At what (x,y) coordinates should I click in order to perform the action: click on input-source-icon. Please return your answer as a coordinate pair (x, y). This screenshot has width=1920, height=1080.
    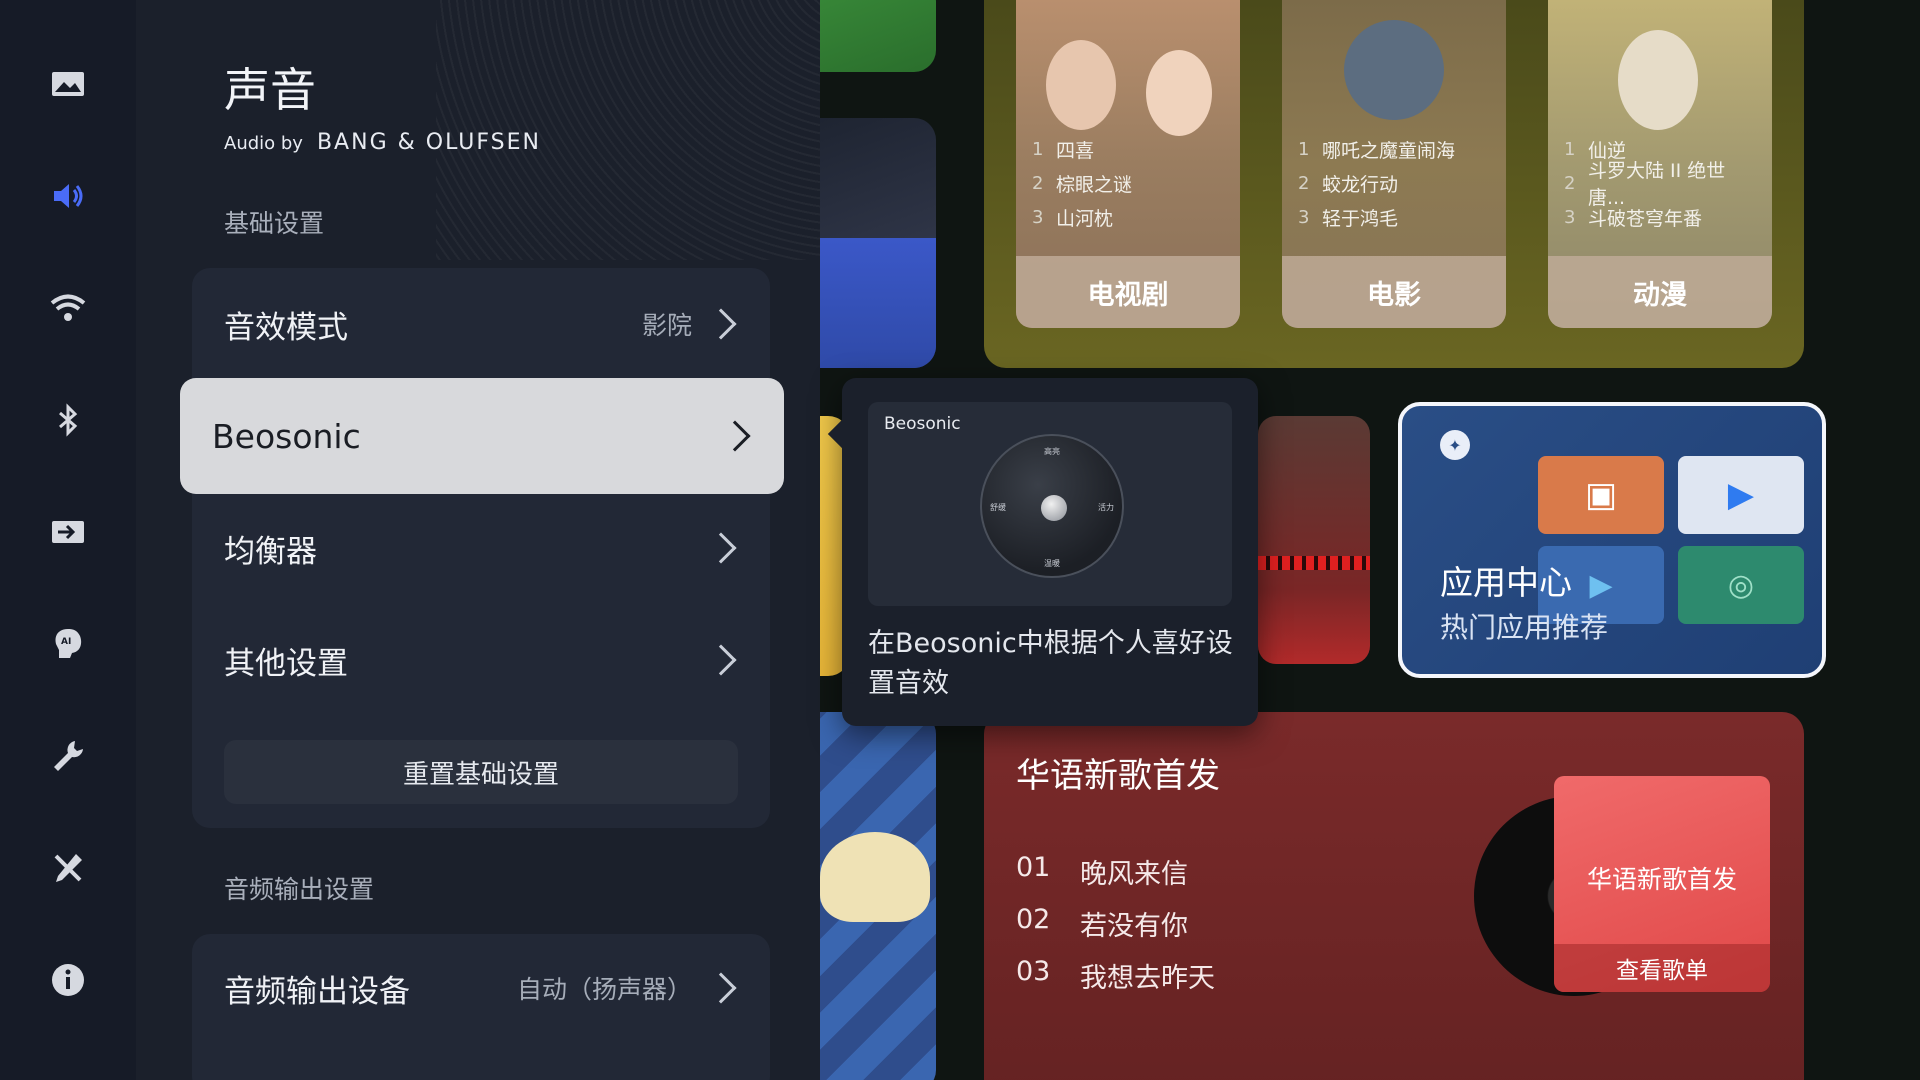
    Looking at the image, I should click on (68, 532).